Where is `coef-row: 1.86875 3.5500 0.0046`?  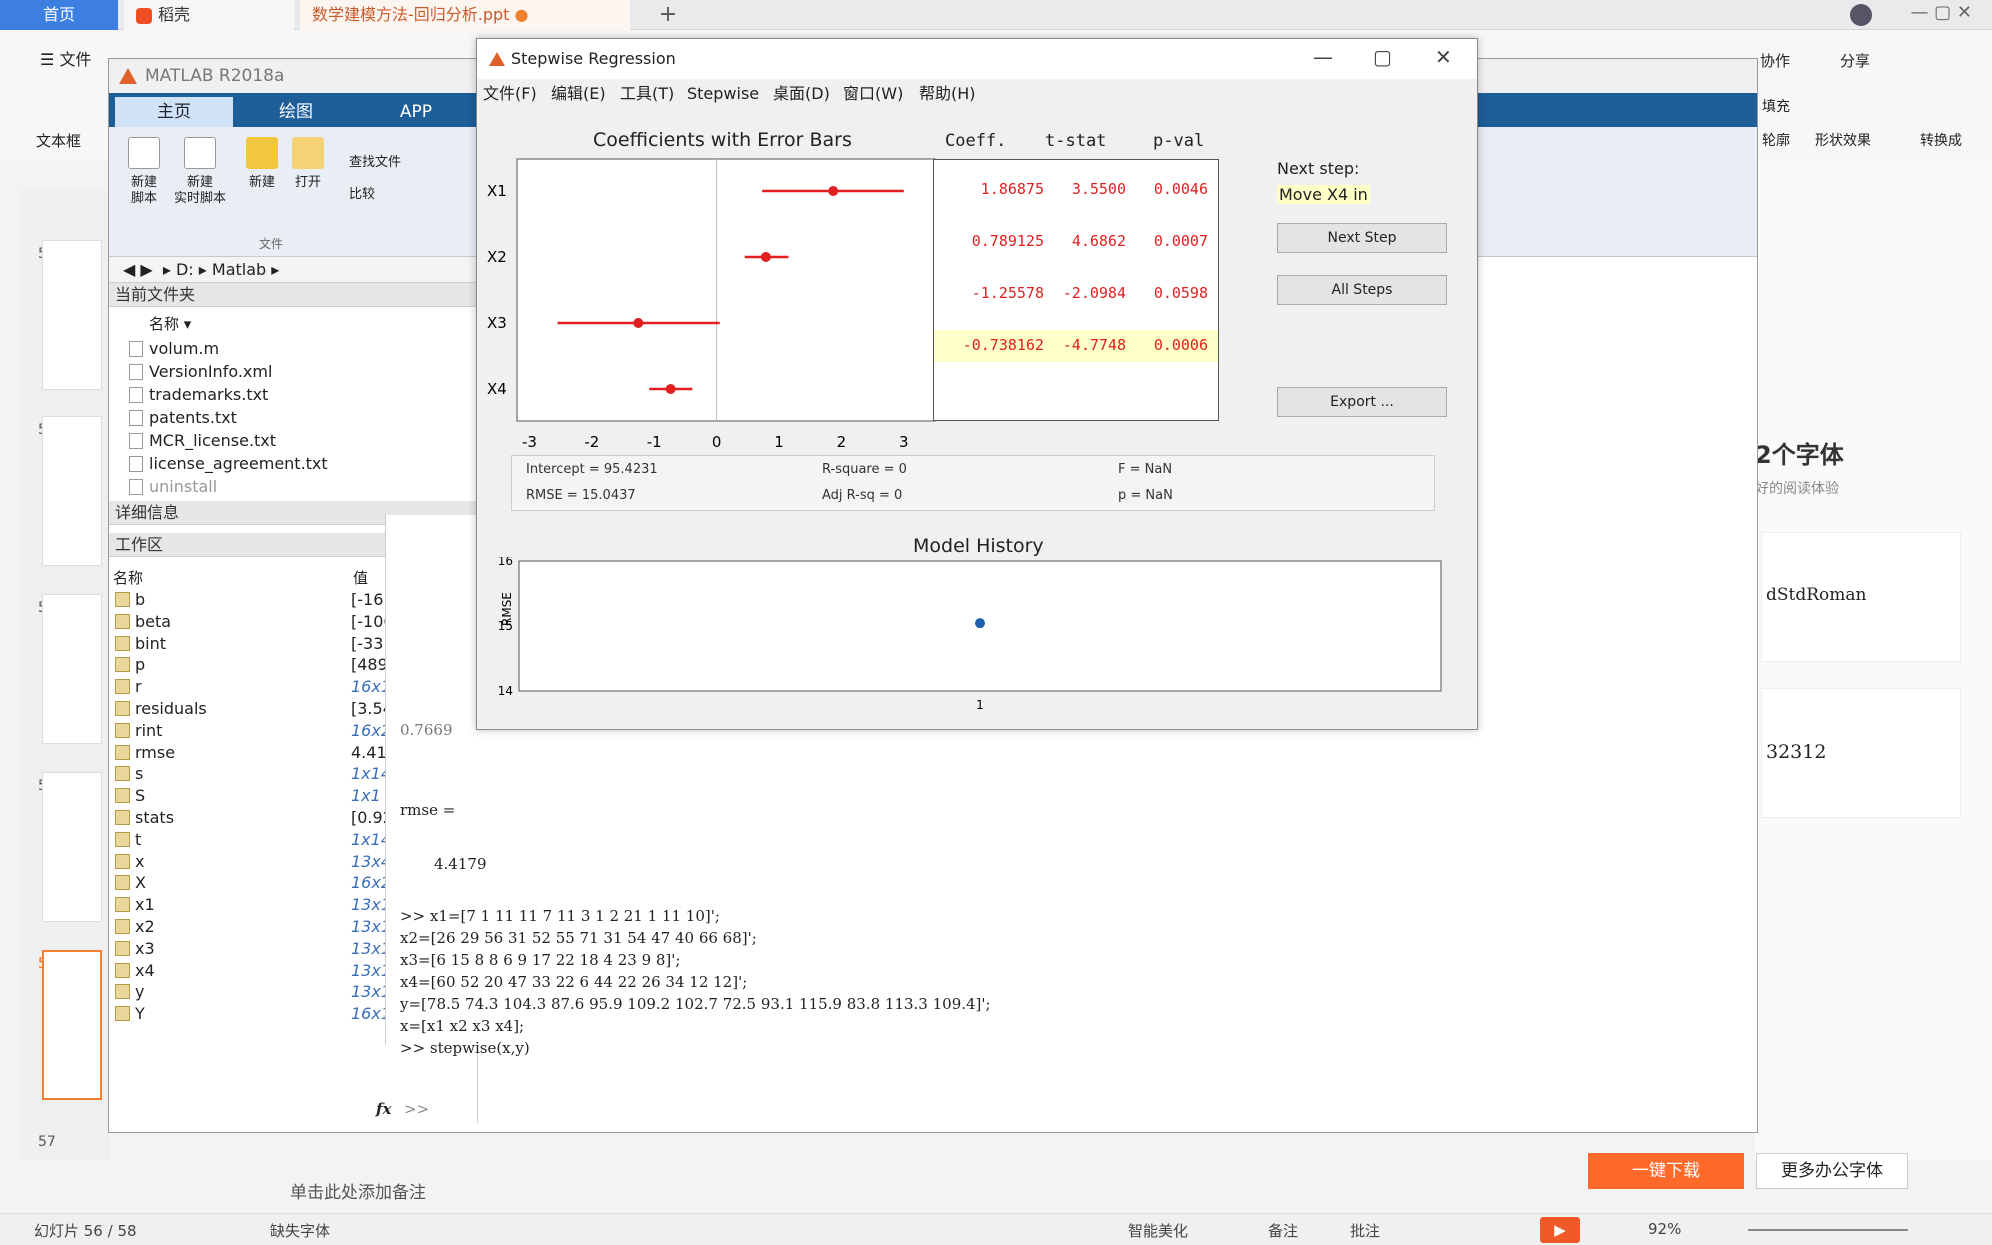 coef-row: 1.86875 3.5500 0.0046 is located at coordinates (1076, 190).